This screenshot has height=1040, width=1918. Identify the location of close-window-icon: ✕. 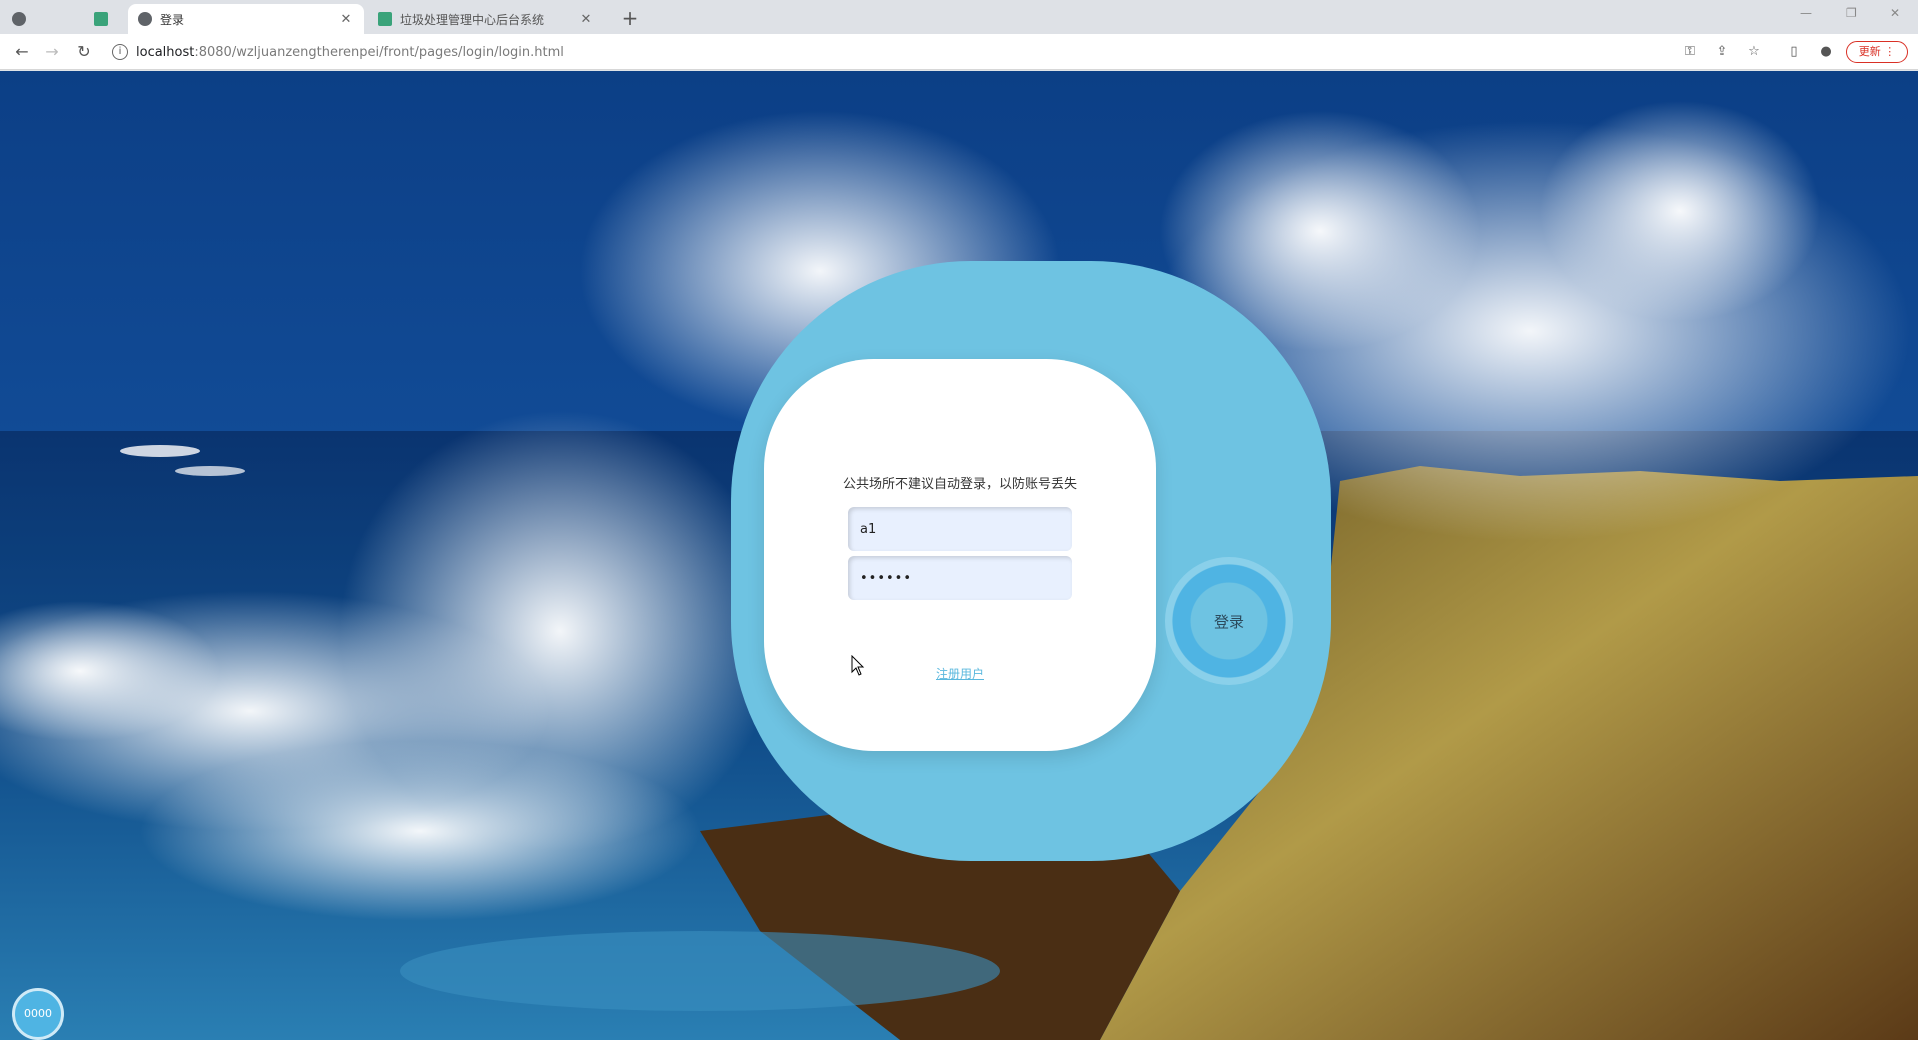
(1895, 13).